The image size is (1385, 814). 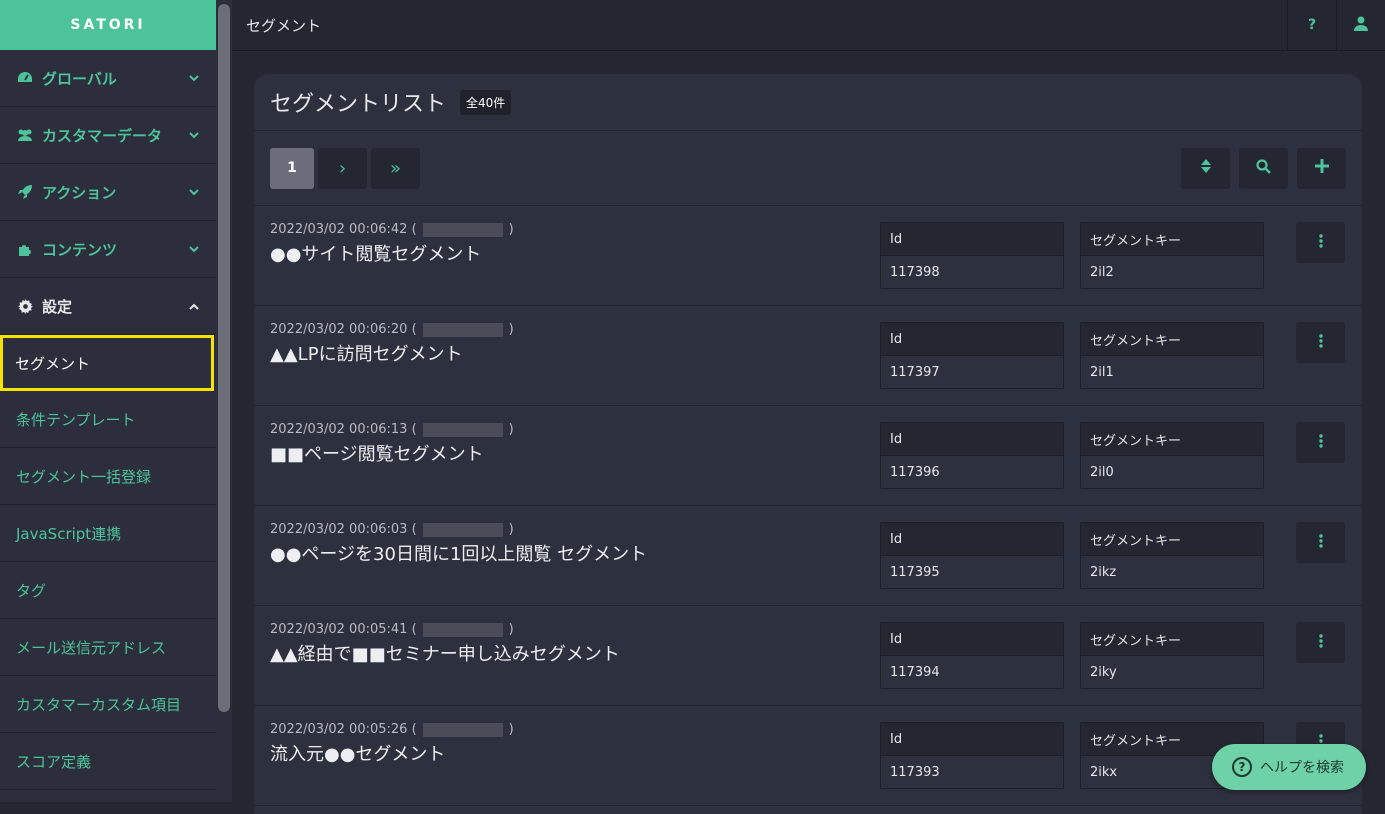 I want to click on gear-icon, so click(x=25, y=306).